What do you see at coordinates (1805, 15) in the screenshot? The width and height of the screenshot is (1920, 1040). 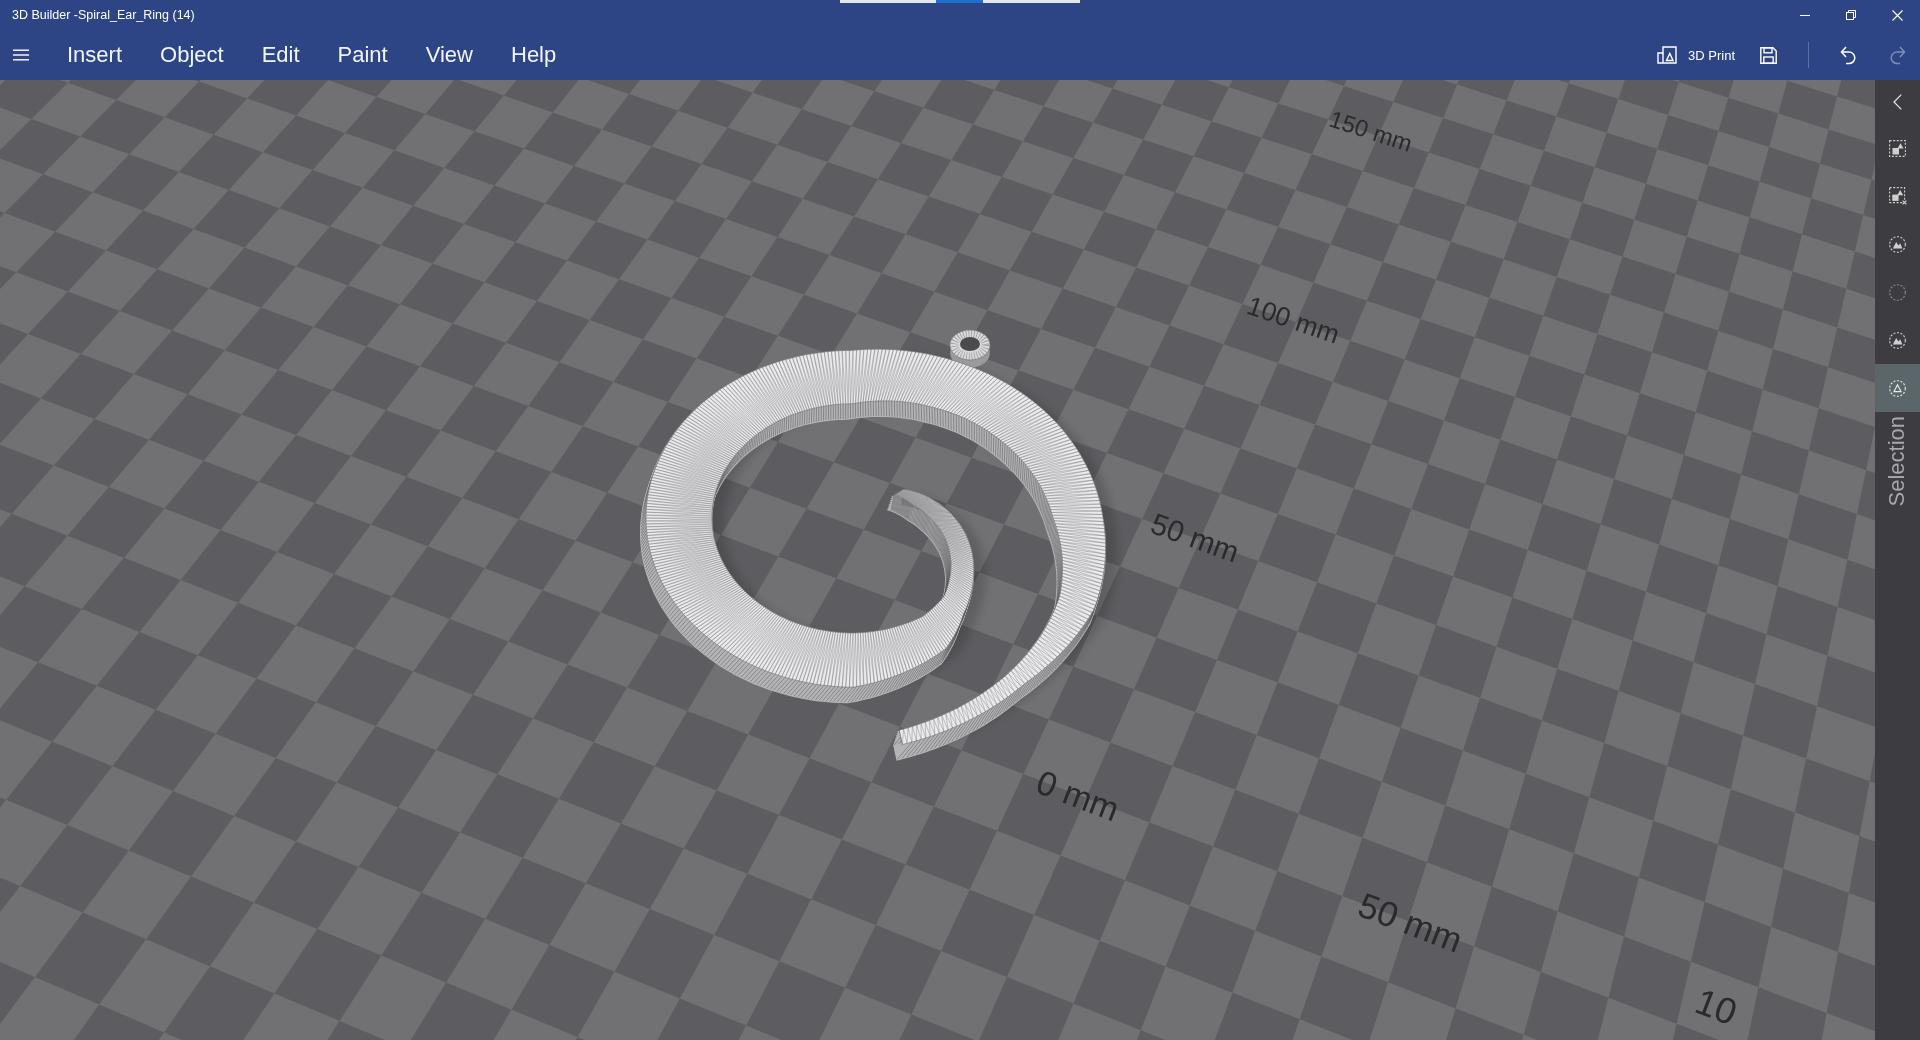 I see `minimize-icon` at bounding box center [1805, 15].